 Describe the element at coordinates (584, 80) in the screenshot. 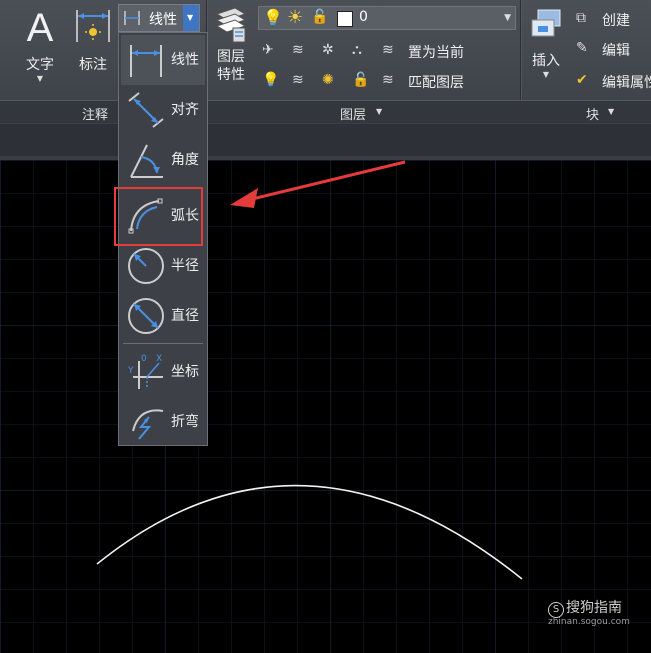

I see `edit-attributes-icon: ✔` at that location.